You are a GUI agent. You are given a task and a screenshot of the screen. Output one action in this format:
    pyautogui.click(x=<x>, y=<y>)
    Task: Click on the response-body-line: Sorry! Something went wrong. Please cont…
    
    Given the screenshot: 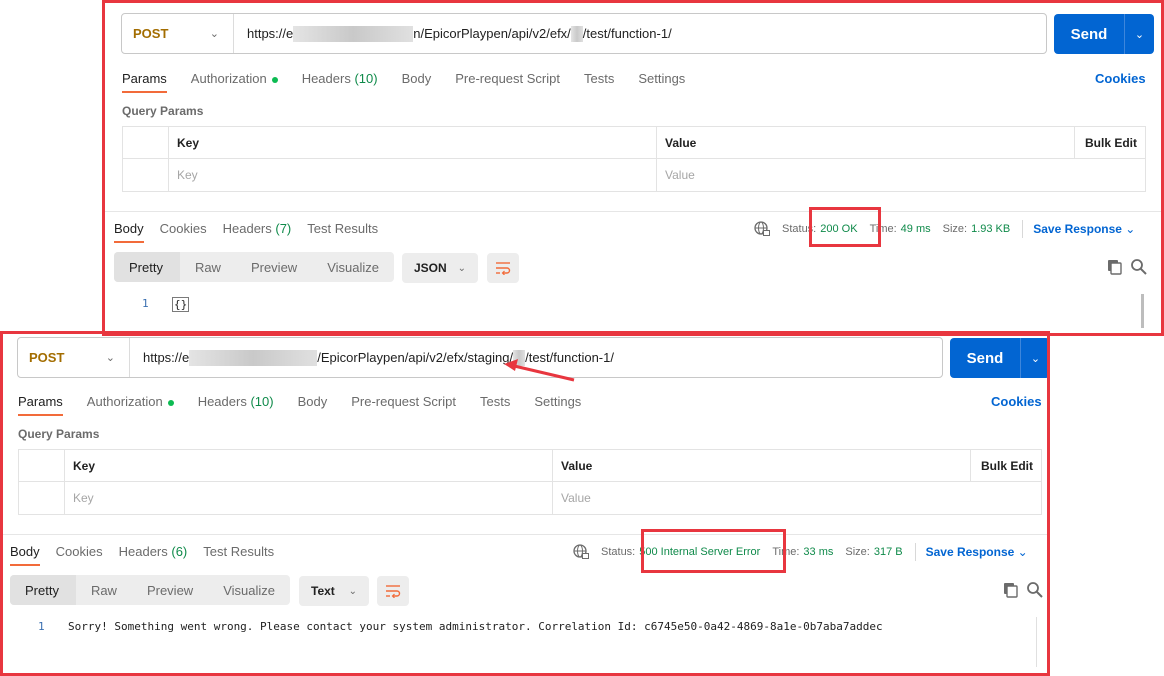 What is the action you would take?
    pyautogui.click(x=475, y=626)
    